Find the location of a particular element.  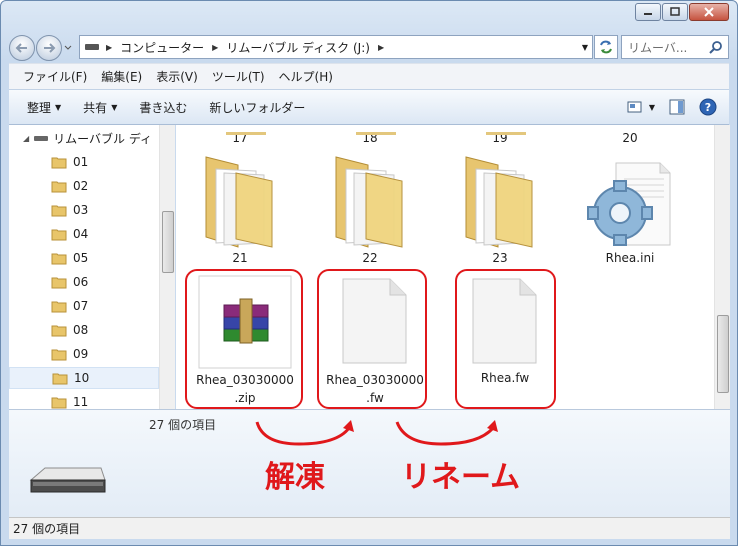

recent-pages-dropdown is located at coordinates (68, 48).